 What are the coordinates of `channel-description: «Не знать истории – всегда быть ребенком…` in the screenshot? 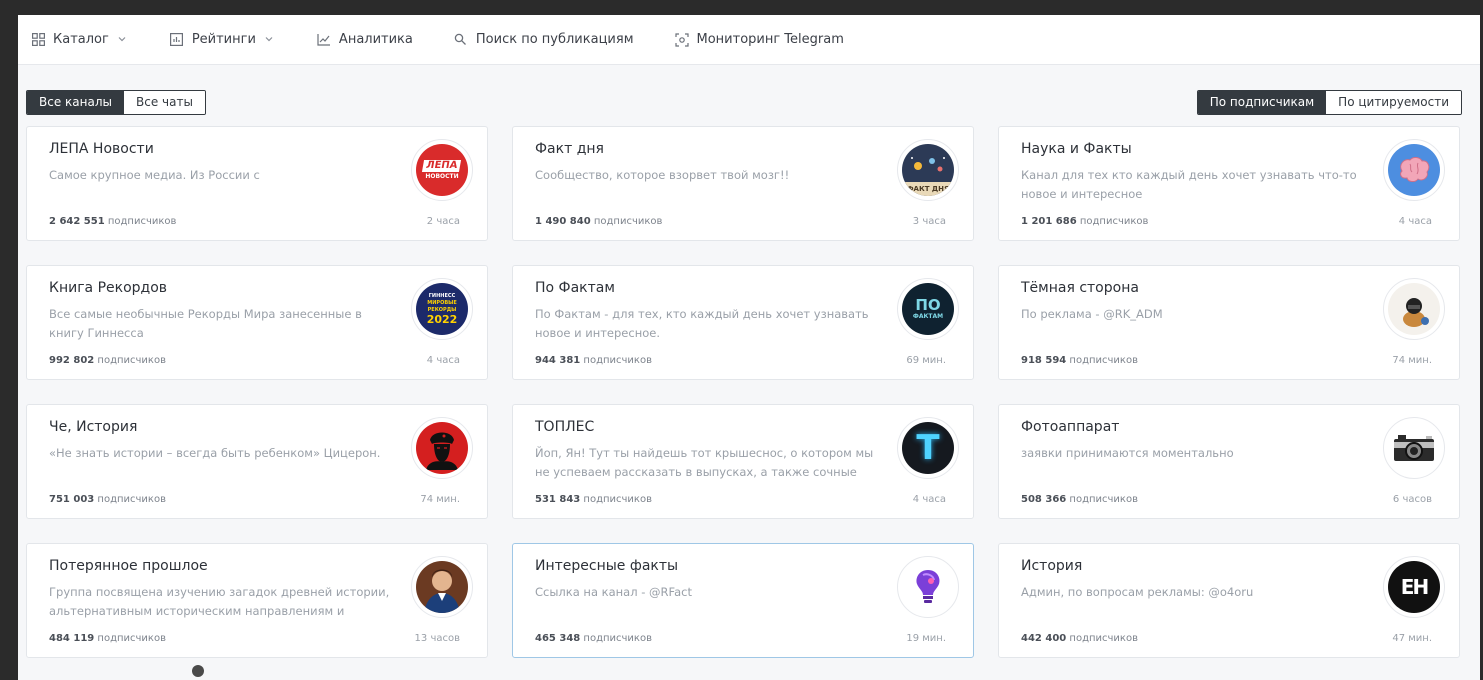 It's located at (215, 453).